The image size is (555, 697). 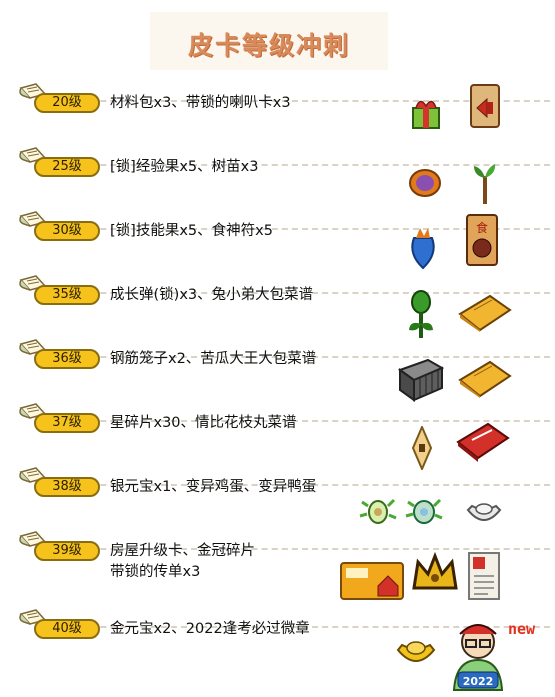 What do you see at coordinates (203, 423) in the screenshot?
I see `reward-description: 星碎片x30、情比花枝丸菜谱` at bounding box center [203, 423].